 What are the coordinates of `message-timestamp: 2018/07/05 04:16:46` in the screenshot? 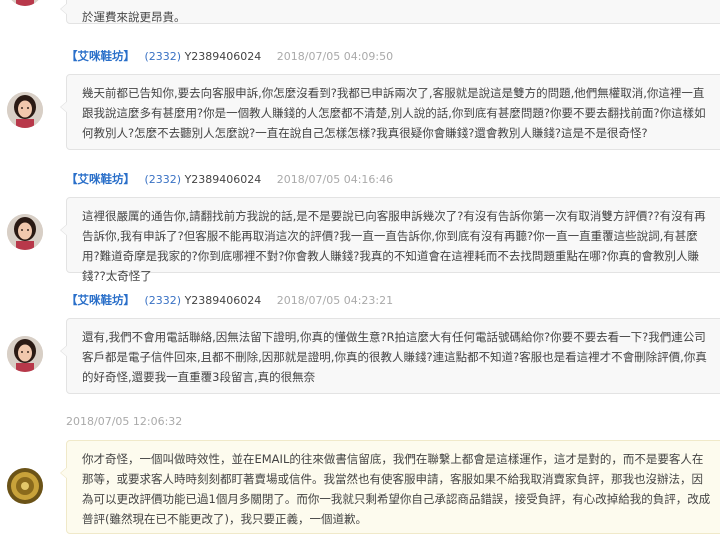 It's located at (335, 179).